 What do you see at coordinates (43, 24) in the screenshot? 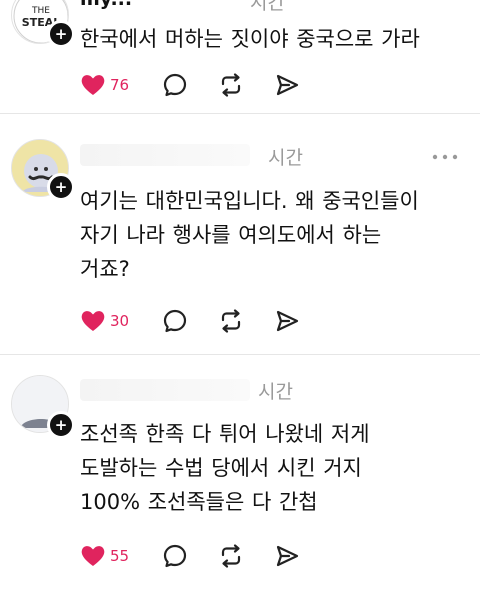
I see `avatar-post-1: THE STEAL +` at bounding box center [43, 24].